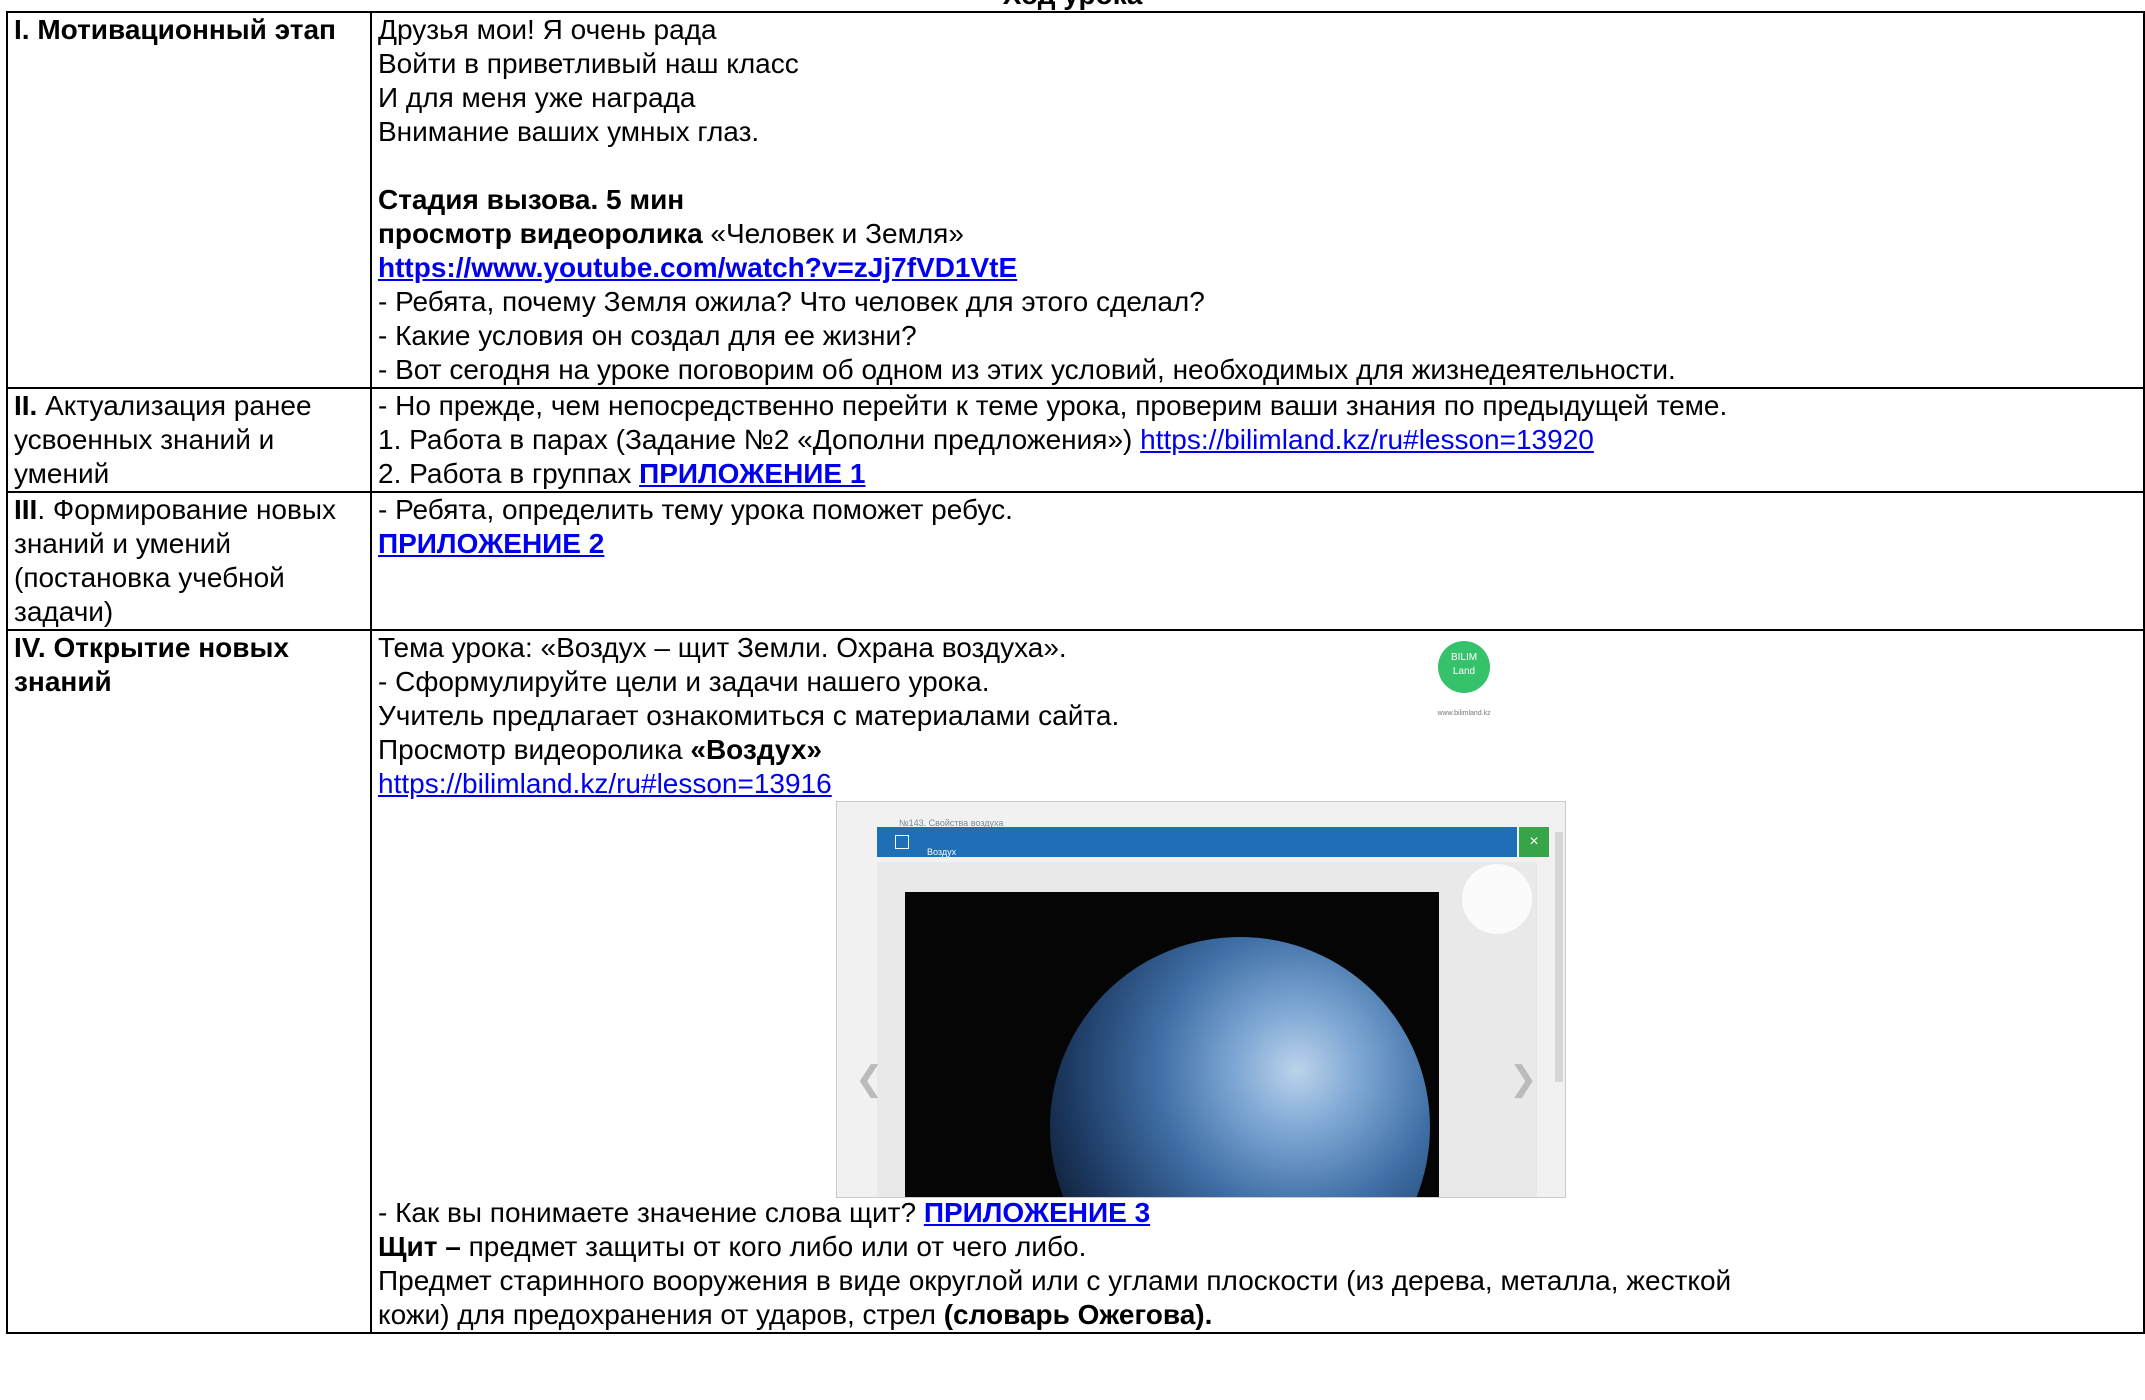  Describe the element at coordinates (189, 981) in the screenshot. I see `stage-cell: IV. Открытие новых знаний` at that location.